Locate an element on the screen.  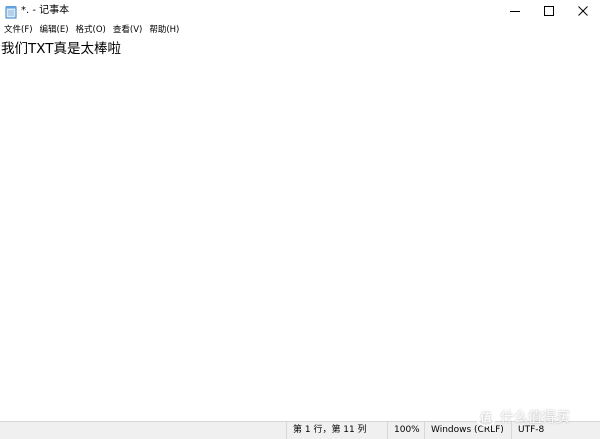
window-title: *. - 记事本 is located at coordinates (45, 10).